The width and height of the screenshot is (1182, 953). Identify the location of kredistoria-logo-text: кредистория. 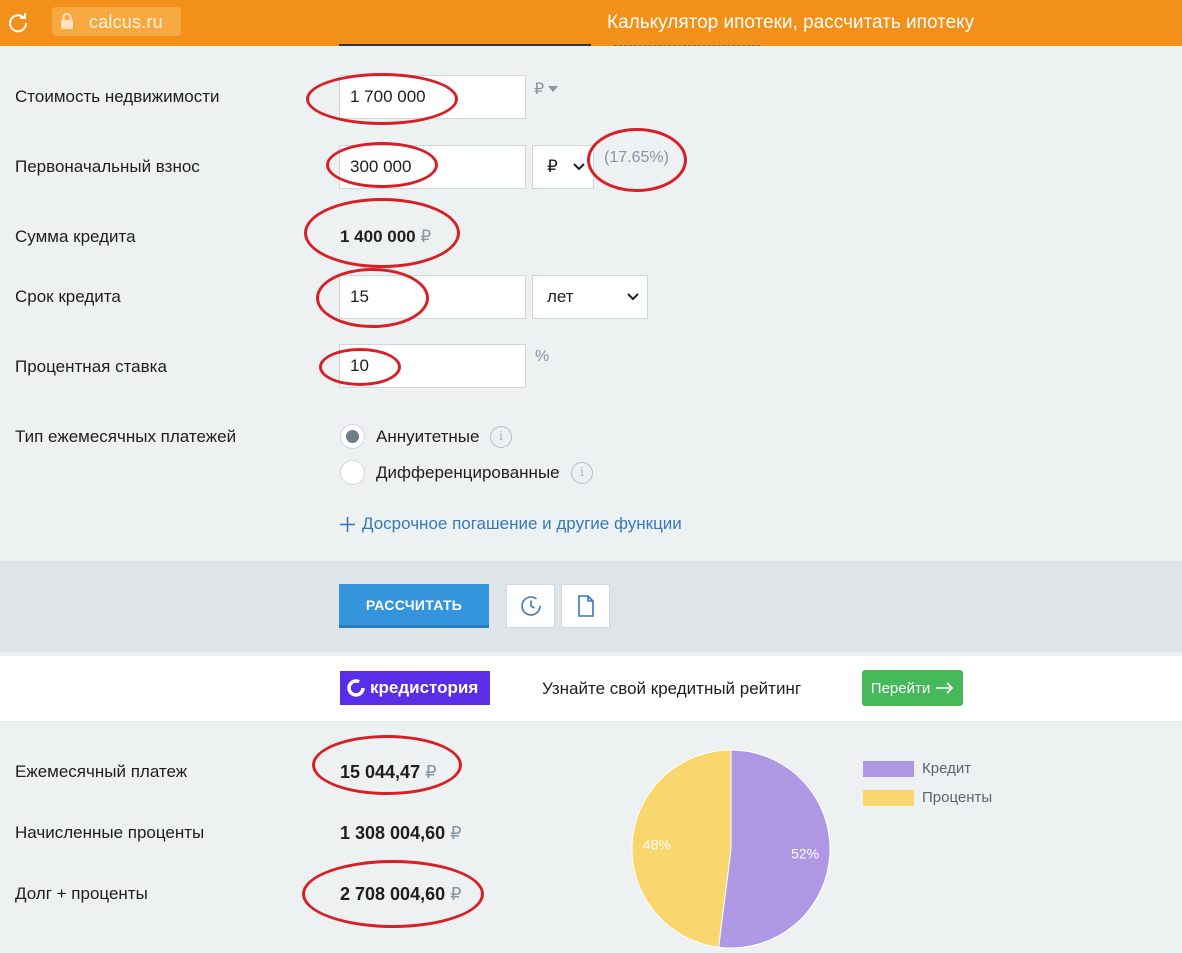
(424, 687).